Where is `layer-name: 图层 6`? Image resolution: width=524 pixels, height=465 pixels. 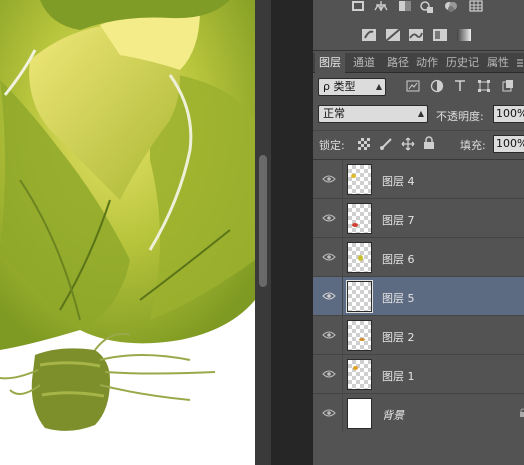 layer-name: 图层 6 is located at coordinates (398, 259).